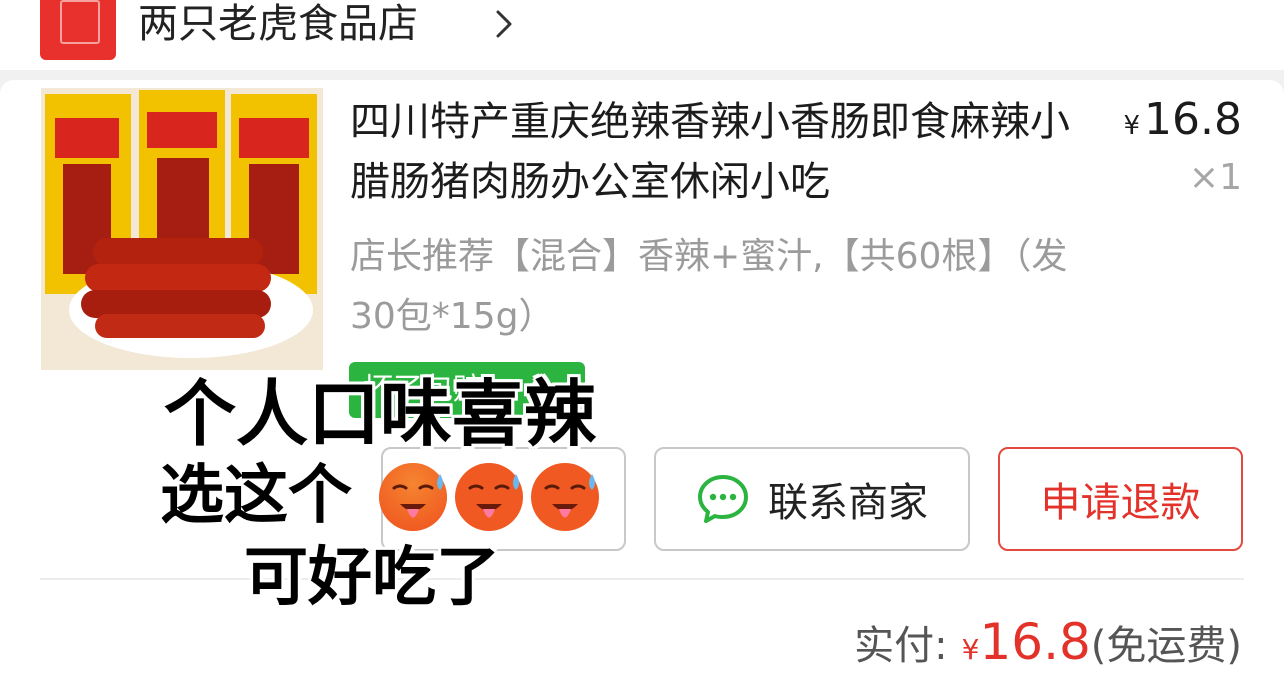  What do you see at coordinates (1193, 119) in the screenshot?
I see `price-value: 16.8` at bounding box center [1193, 119].